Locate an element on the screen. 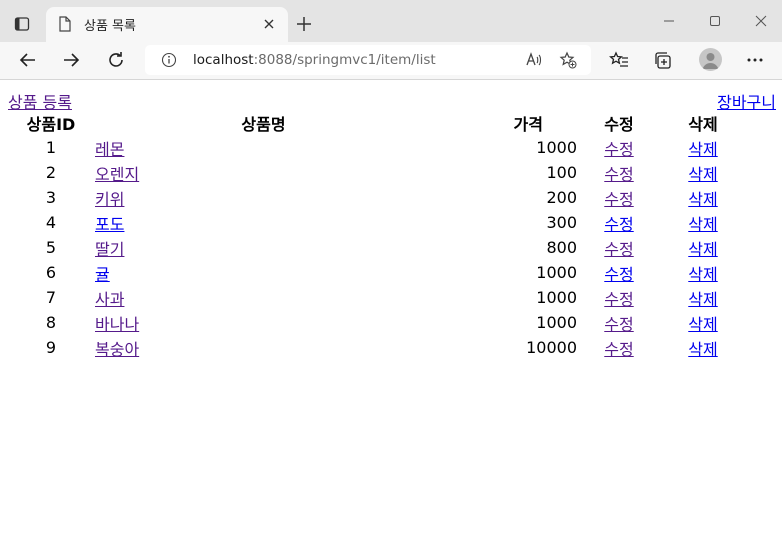 The height and width of the screenshot is (549, 782). table-row: 3 키위 200 수정 삭제 is located at coordinates (384, 197).